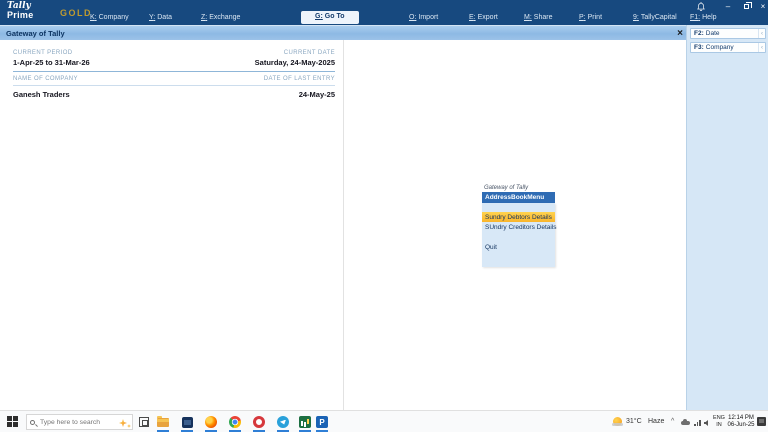 The height and width of the screenshot is (432, 768). I want to click on menu-item-share: MShare, so click(538, 17).